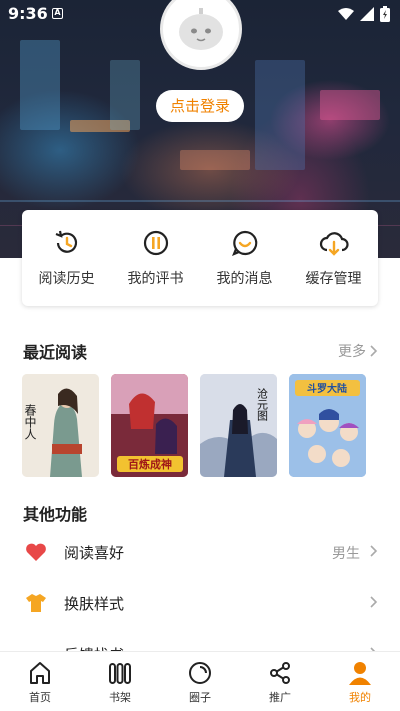 This screenshot has height=711, width=400. I want to click on battery-icon, so click(385, 14).